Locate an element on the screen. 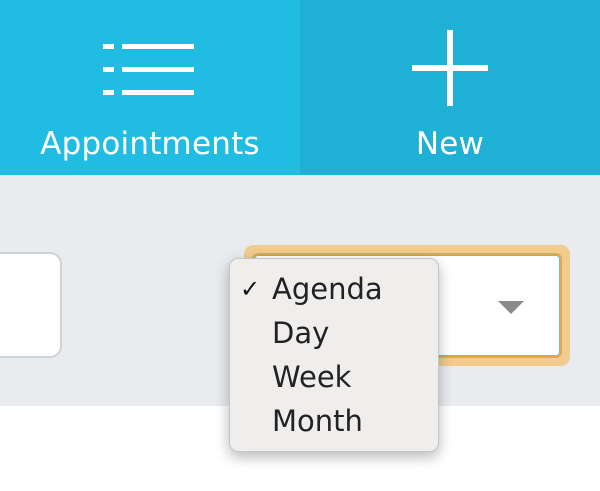 The width and height of the screenshot is (600, 491). plus-icon is located at coordinates (450, 68).